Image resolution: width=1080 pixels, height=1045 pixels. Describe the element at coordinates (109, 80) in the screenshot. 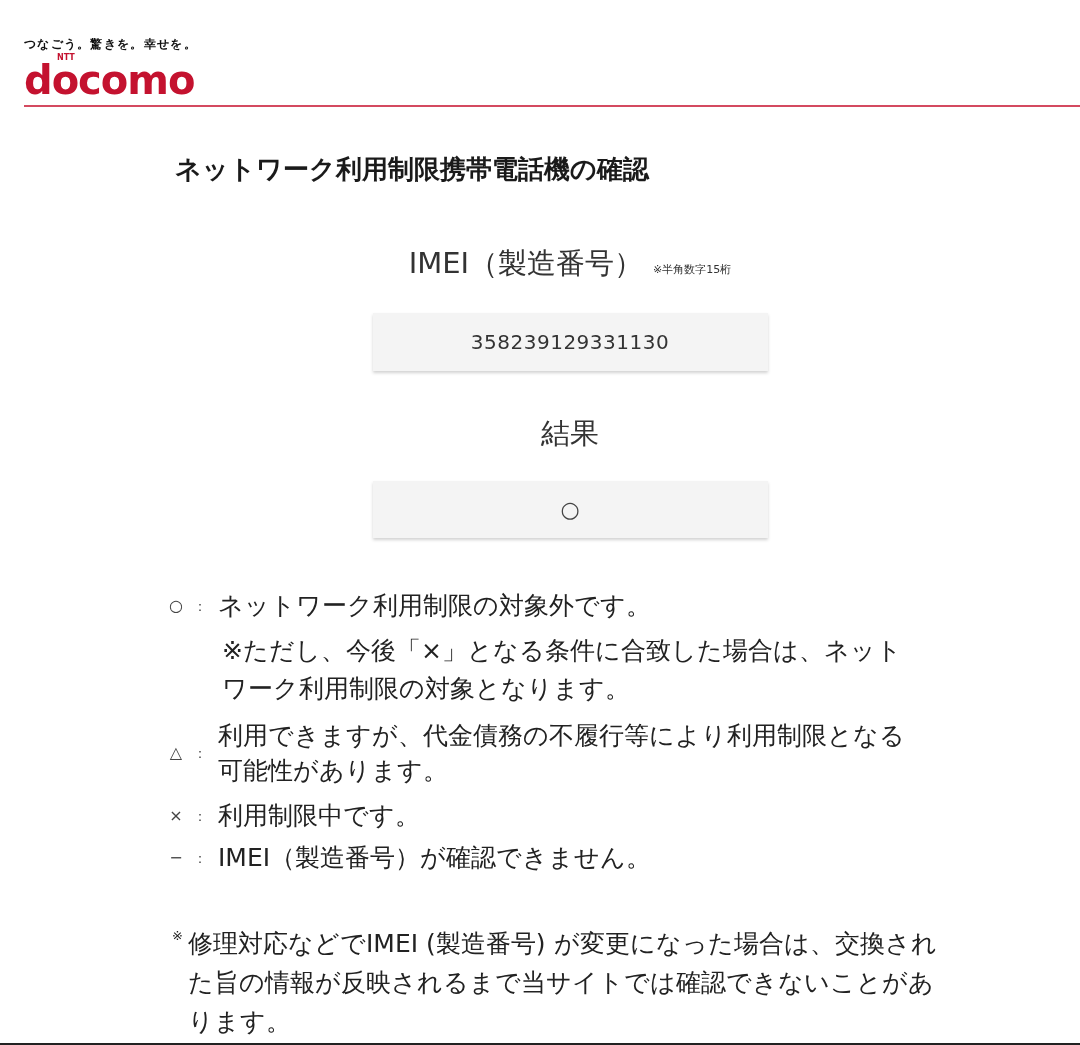

I see `logo-wordmark: docomo` at that location.